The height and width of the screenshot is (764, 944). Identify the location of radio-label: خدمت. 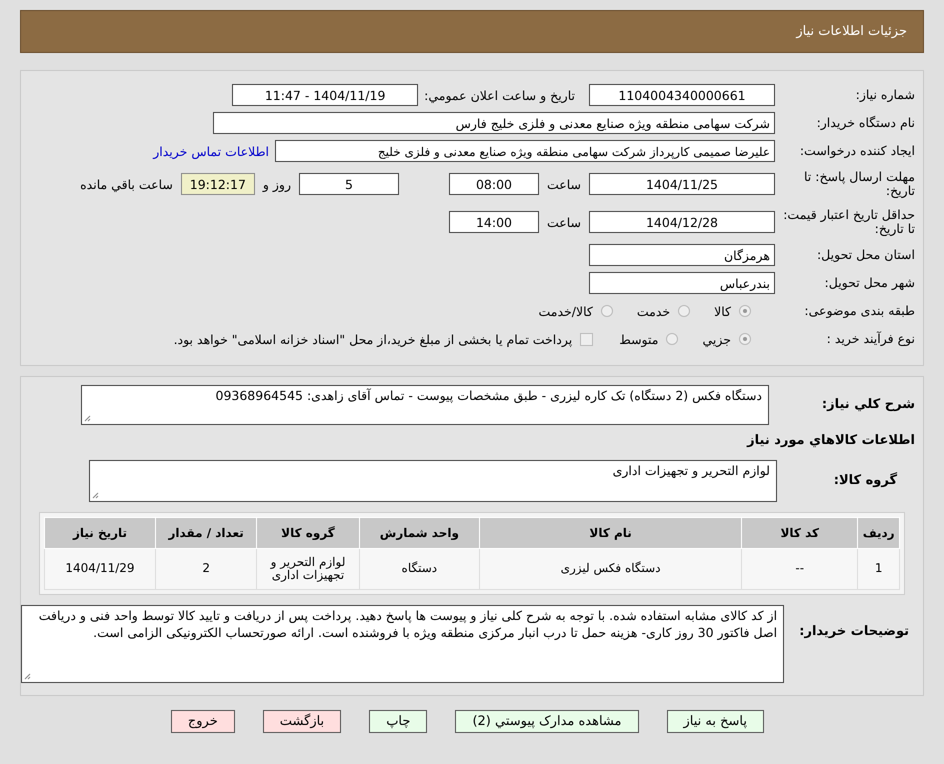
(653, 311).